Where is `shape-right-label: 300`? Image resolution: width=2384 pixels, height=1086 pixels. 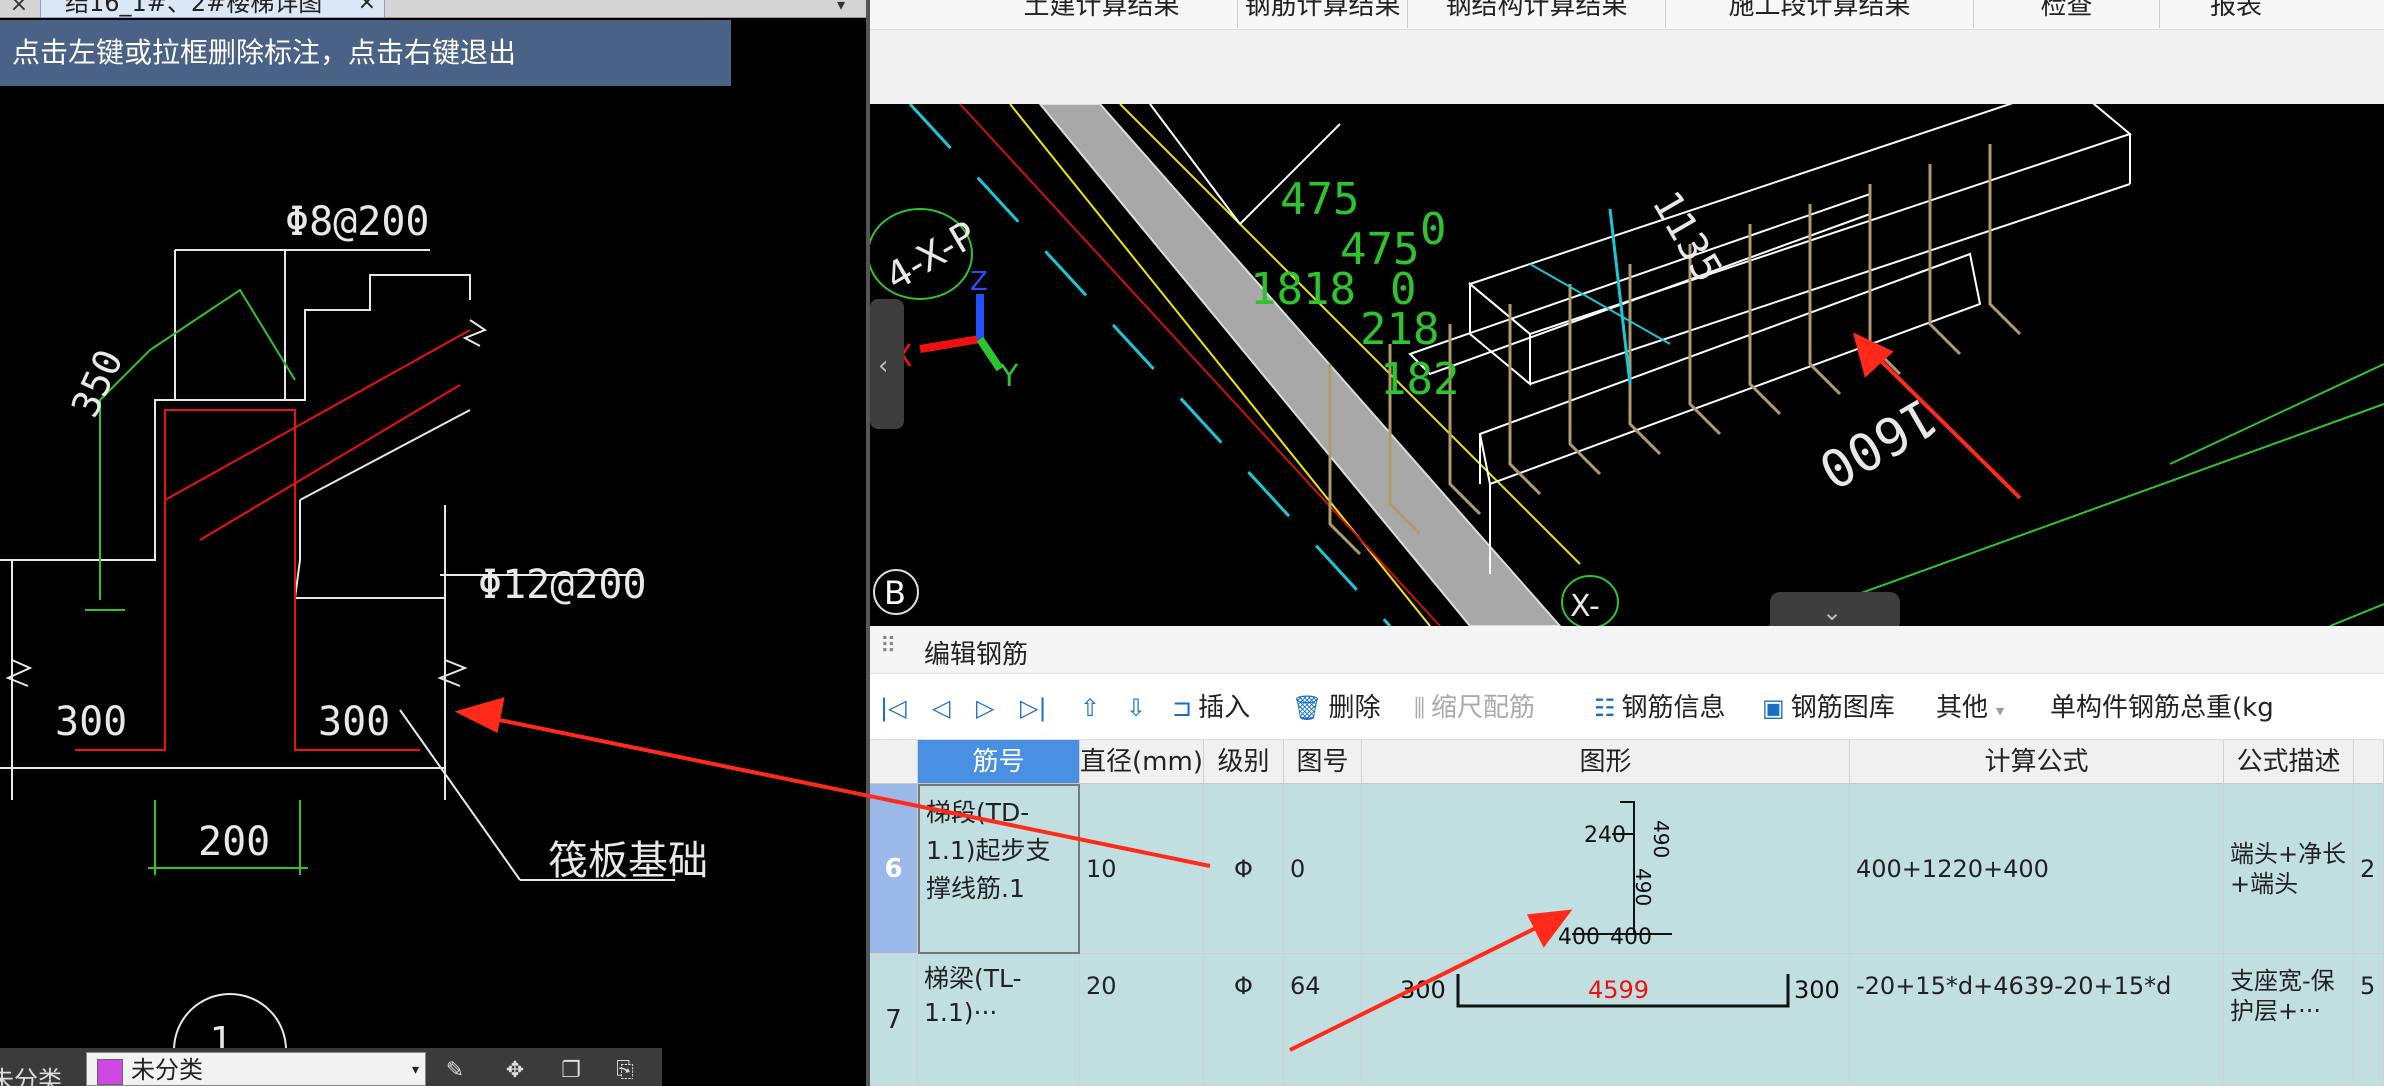
shape-right-label: 300 is located at coordinates (1817, 990).